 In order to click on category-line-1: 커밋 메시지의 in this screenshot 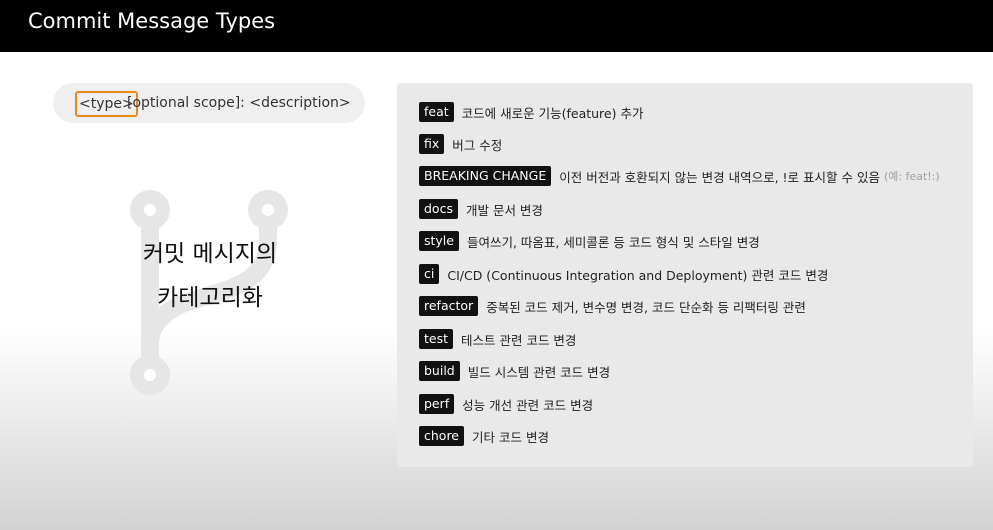, I will do `click(210, 254)`.